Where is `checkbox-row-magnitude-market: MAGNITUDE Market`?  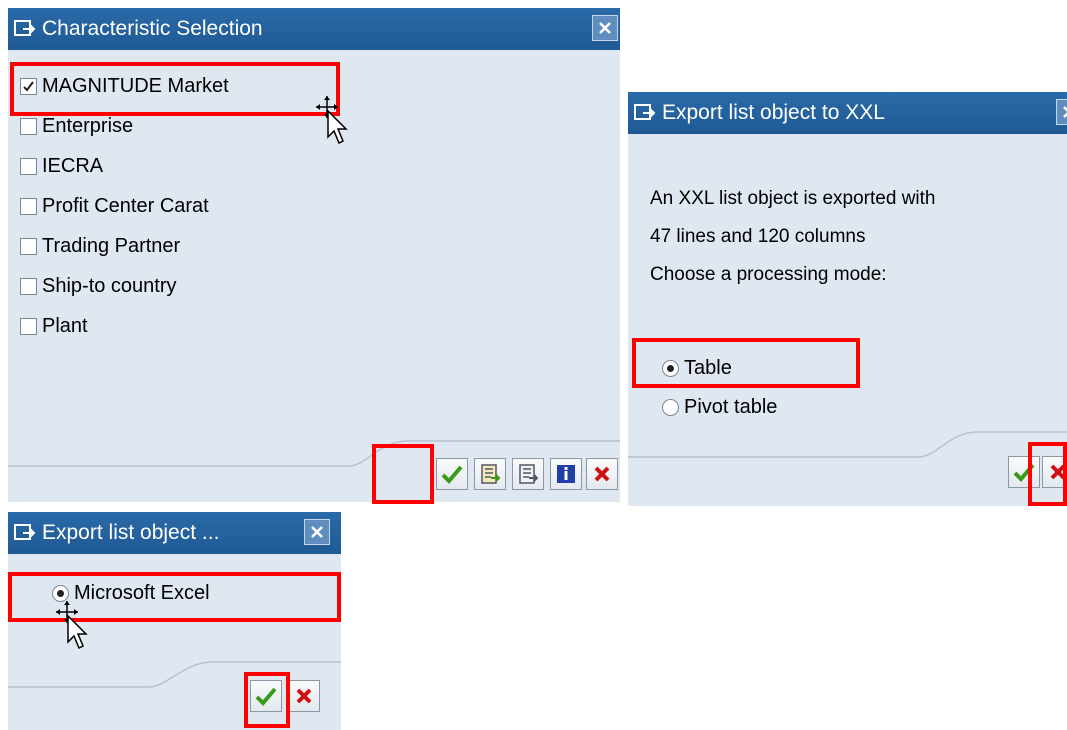 checkbox-row-magnitude-market: MAGNITUDE Market is located at coordinates (124, 86).